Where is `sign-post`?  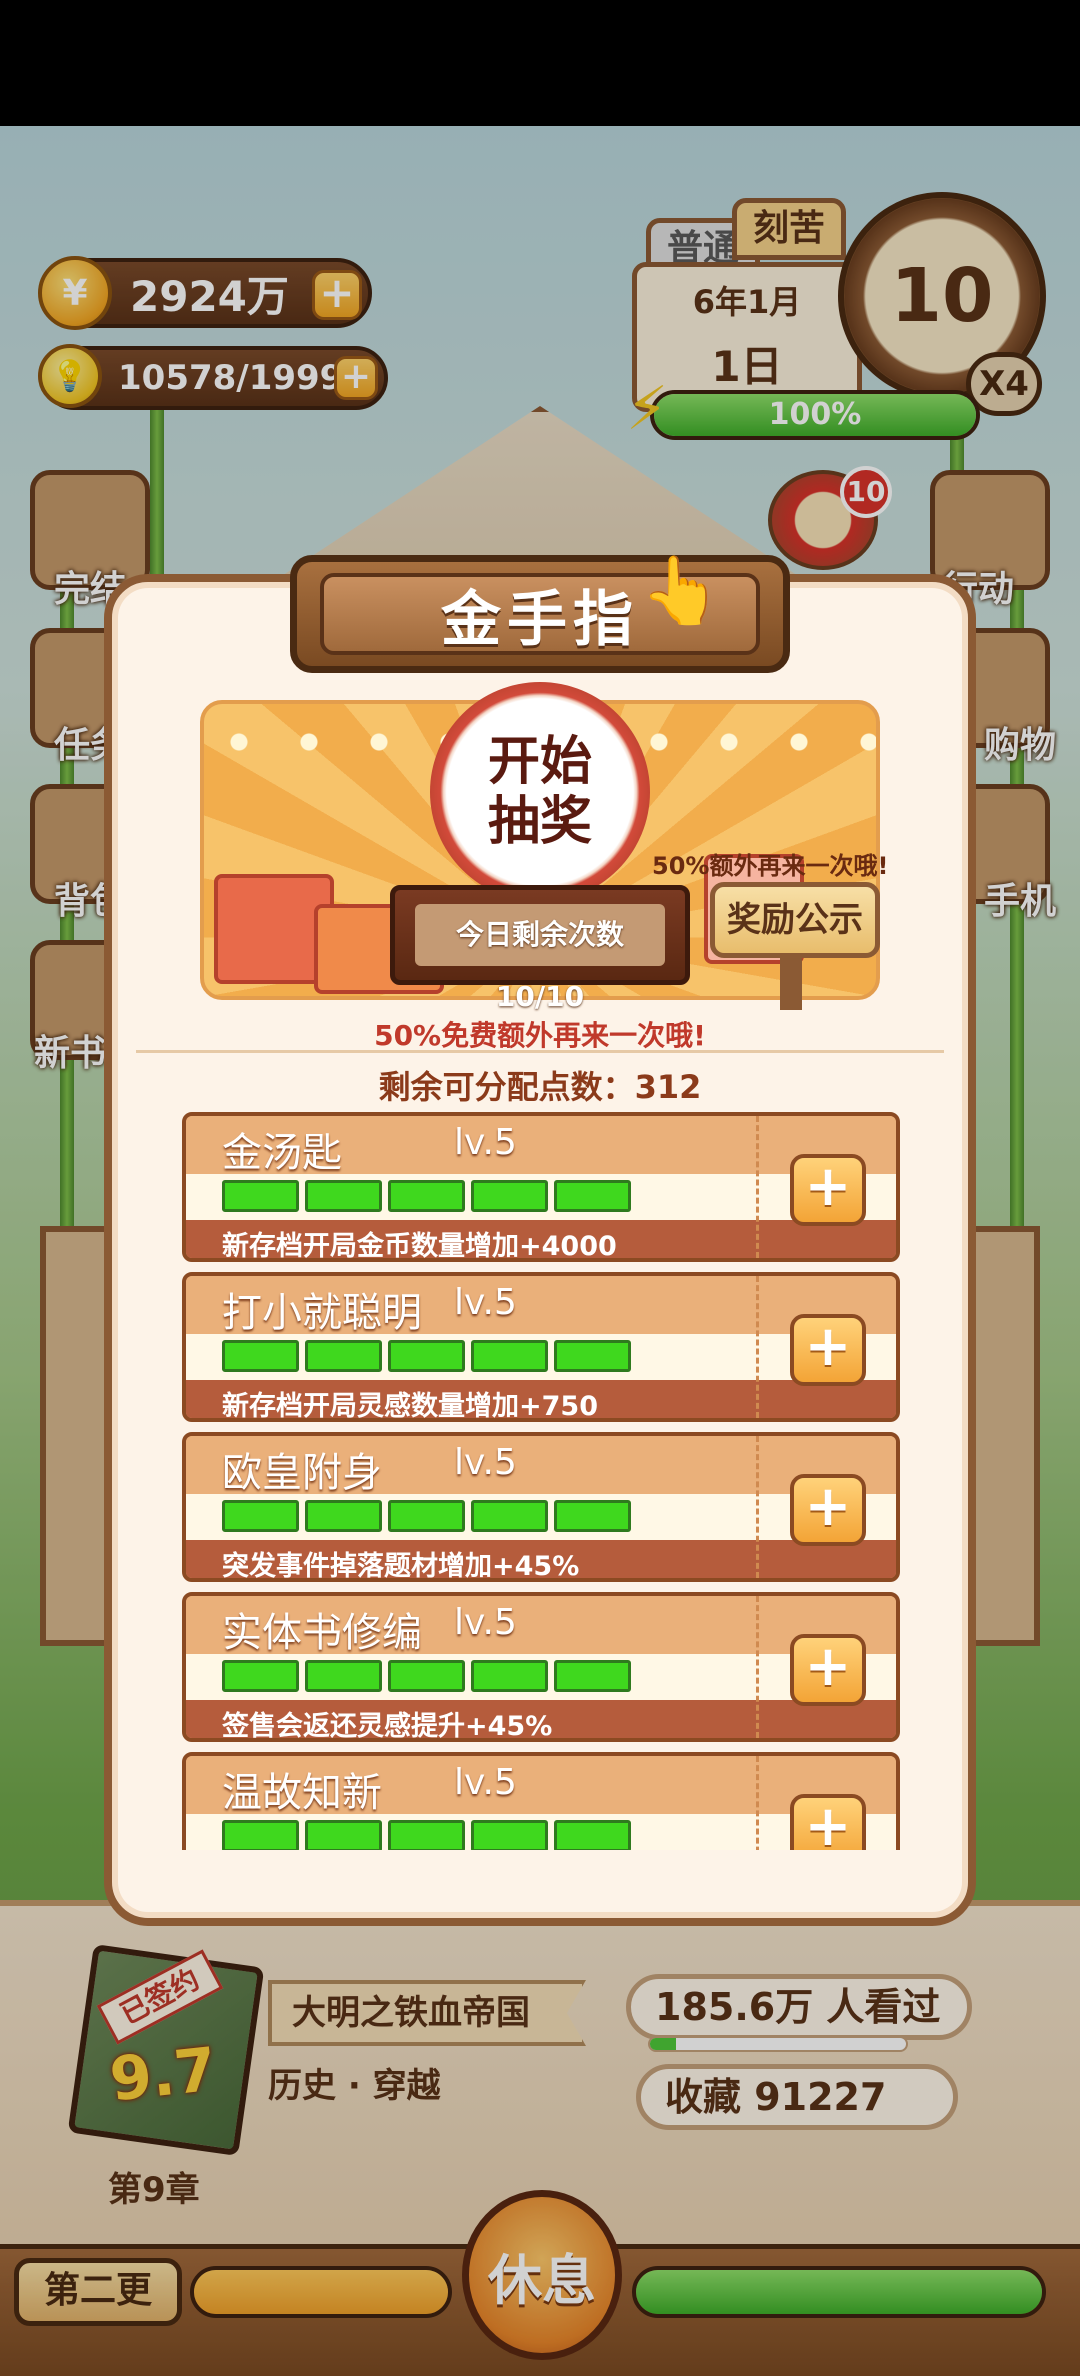
sign-post is located at coordinates (791, 982).